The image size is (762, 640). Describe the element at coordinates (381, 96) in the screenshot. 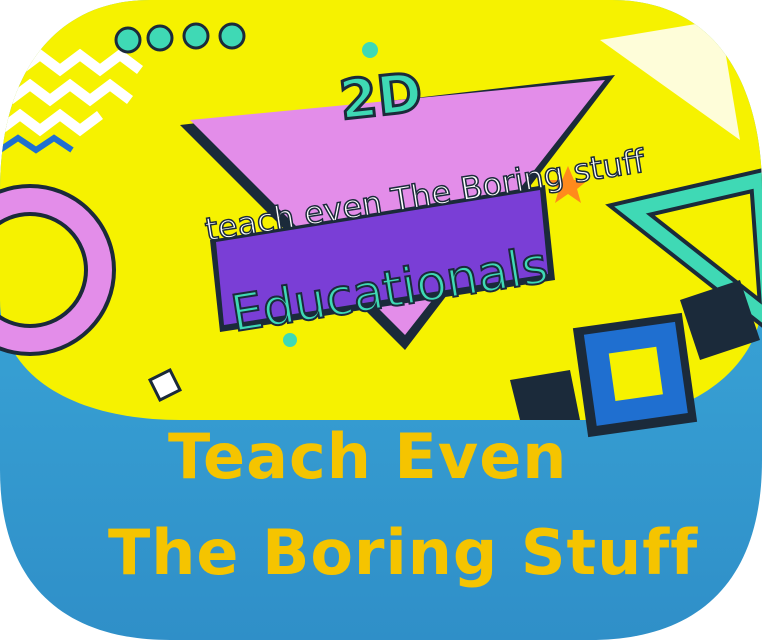

I see `badge-text: 2D` at that location.